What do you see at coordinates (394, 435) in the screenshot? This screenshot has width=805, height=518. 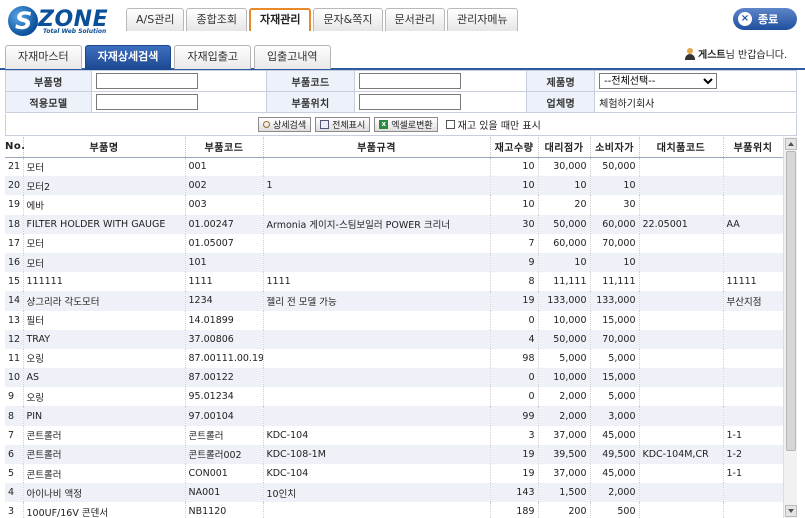 I see `table-row: 7 콘트롤러 콘트롤러 KDC-104 3 37,000 45,000 1-1` at bounding box center [394, 435].